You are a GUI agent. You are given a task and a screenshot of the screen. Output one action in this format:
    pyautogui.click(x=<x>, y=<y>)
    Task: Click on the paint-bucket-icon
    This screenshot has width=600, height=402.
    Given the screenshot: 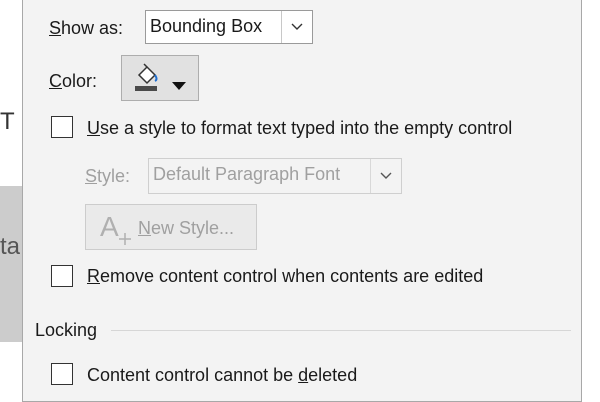 What is the action you would take?
    pyautogui.click(x=147, y=79)
    